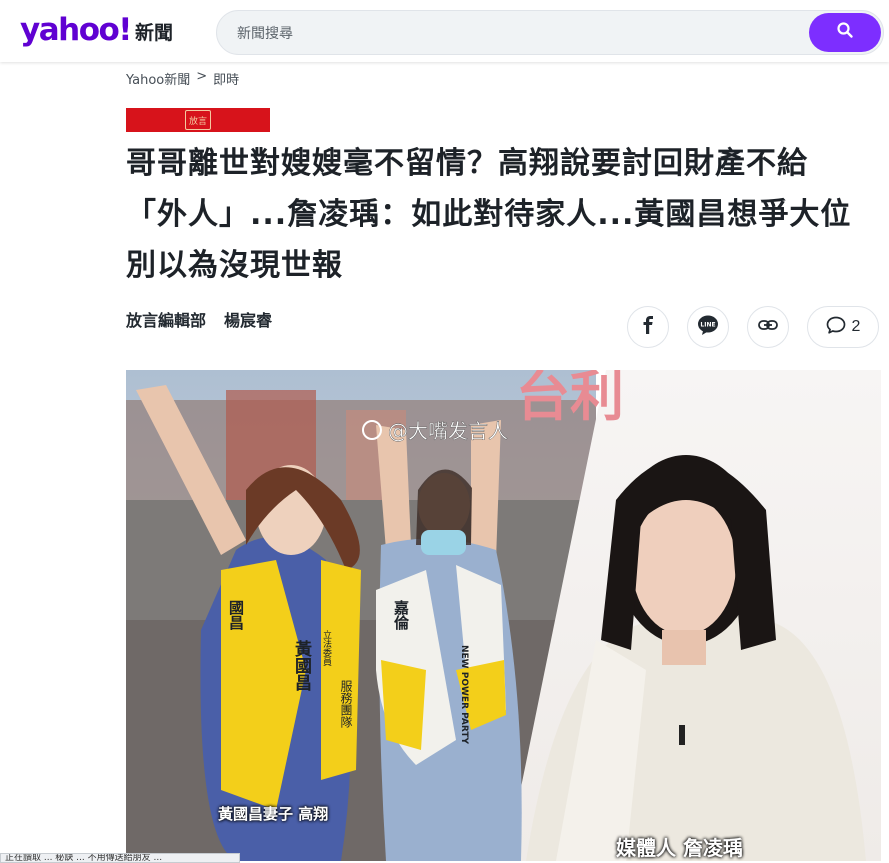 The image size is (889, 863). I want to click on logo-wordmark: yahoo!, so click(76, 30).